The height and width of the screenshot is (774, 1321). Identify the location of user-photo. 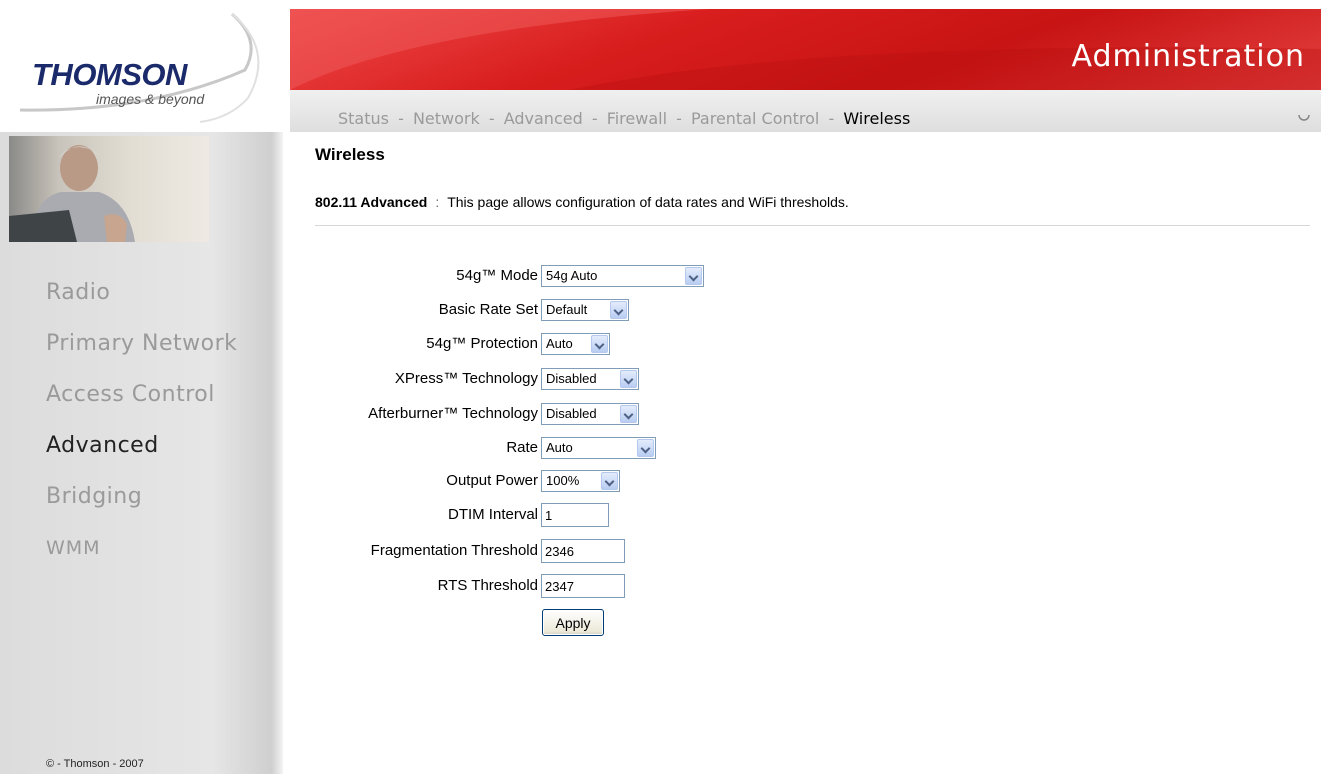
(109, 189).